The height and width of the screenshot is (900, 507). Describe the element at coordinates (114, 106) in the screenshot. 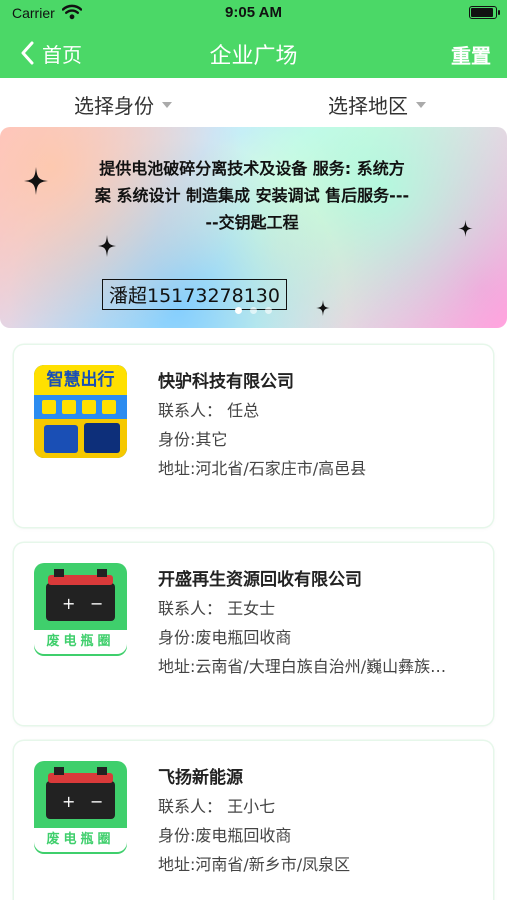

I see `identity-filter-label: 选择身份` at that location.